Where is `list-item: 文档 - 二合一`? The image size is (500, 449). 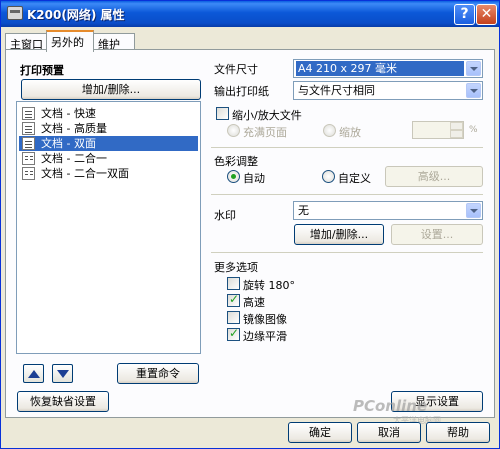
list-item: 文档 - 二合一 is located at coordinates (108, 158).